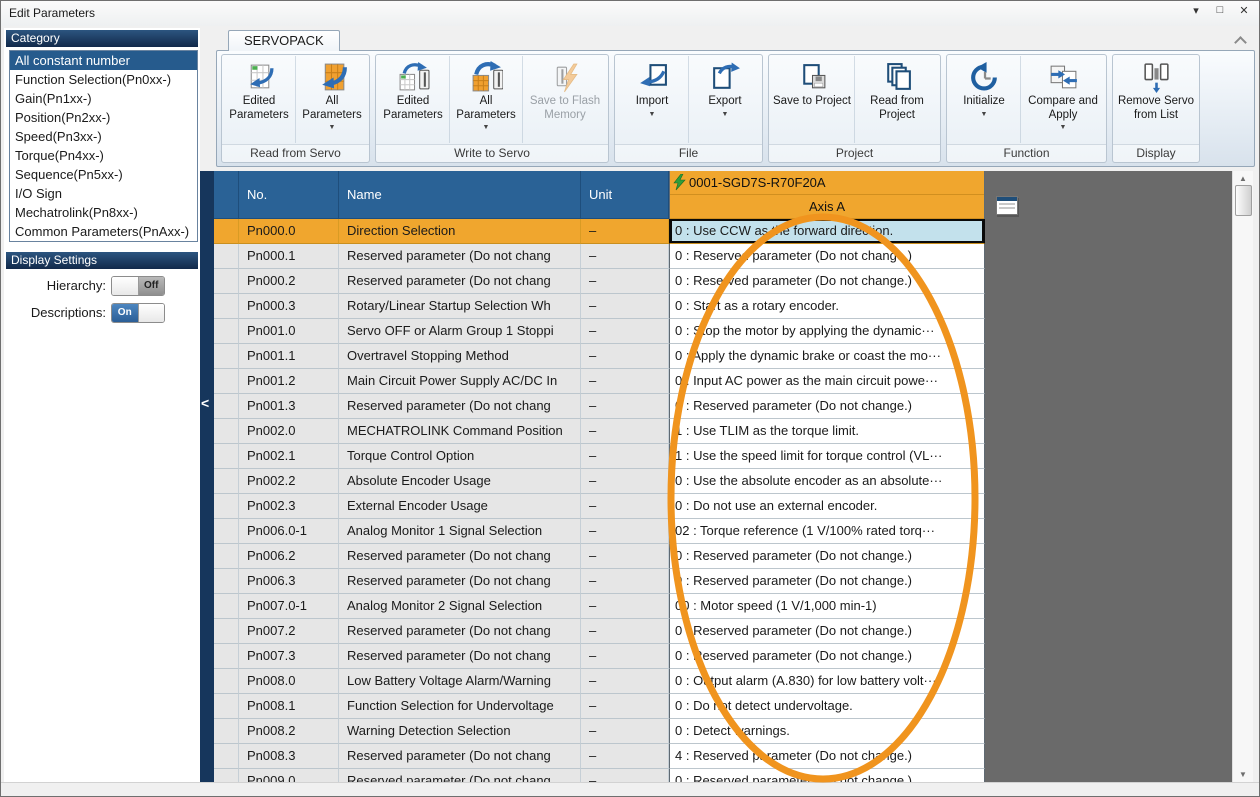 The image size is (1260, 797). Describe the element at coordinates (205, 403) in the screenshot. I see `collapse-left-icon: <` at that location.